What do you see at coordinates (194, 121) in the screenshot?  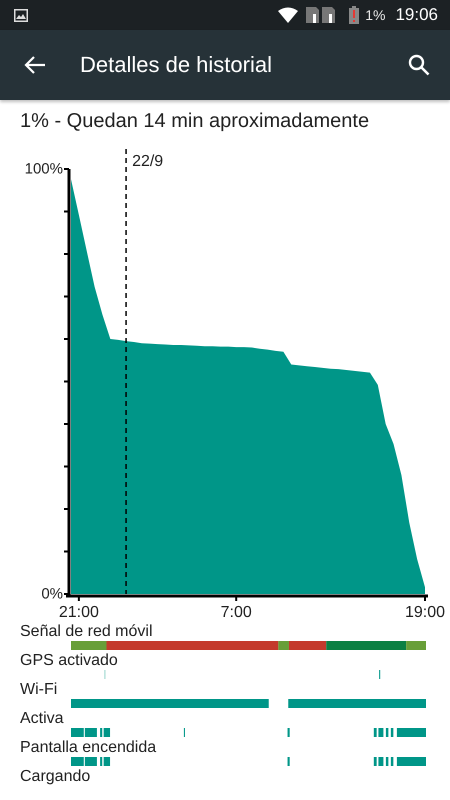 I see `battery-summary: 1% - Quedan 14 min aproximadamente` at bounding box center [194, 121].